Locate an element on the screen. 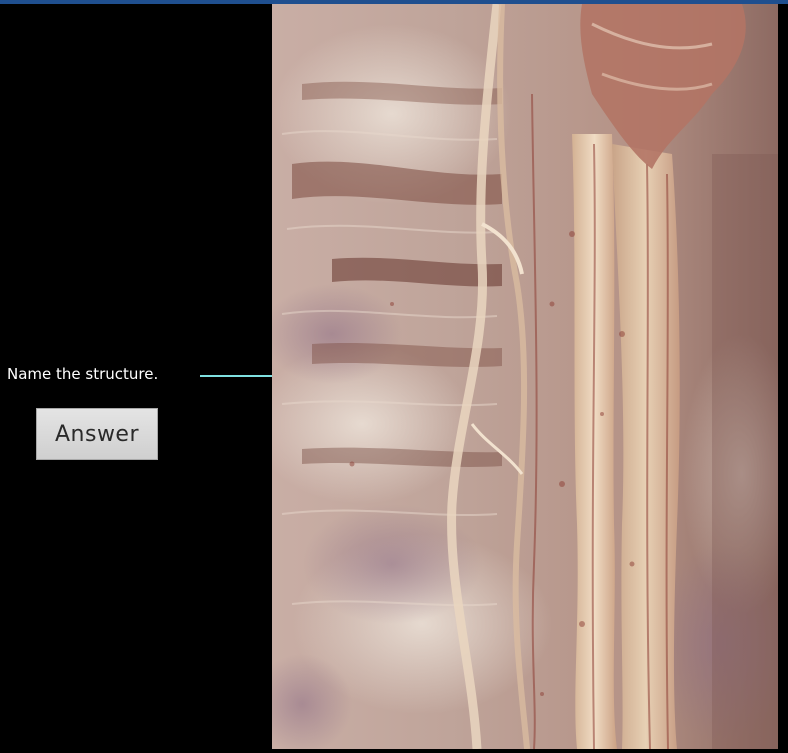  right-edge is located at coordinates (783, 378).